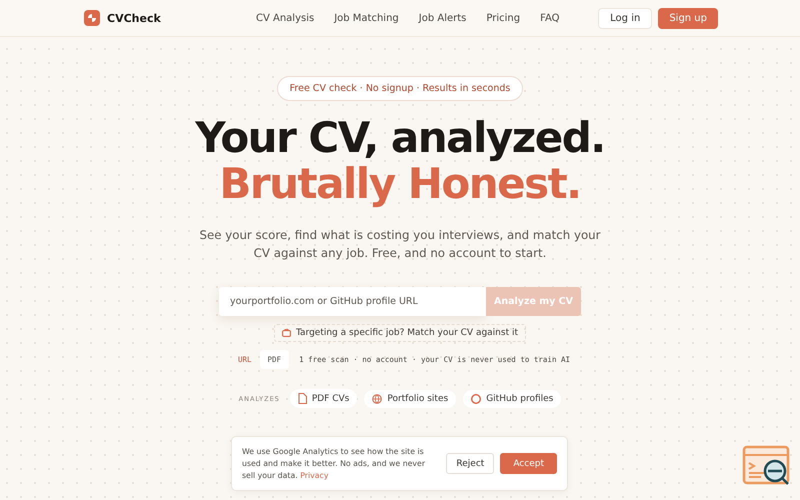 This screenshot has width=800, height=500. Describe the element at coordinates (286, 333) in the screenshot. I see `briefcase-icon` at that location.